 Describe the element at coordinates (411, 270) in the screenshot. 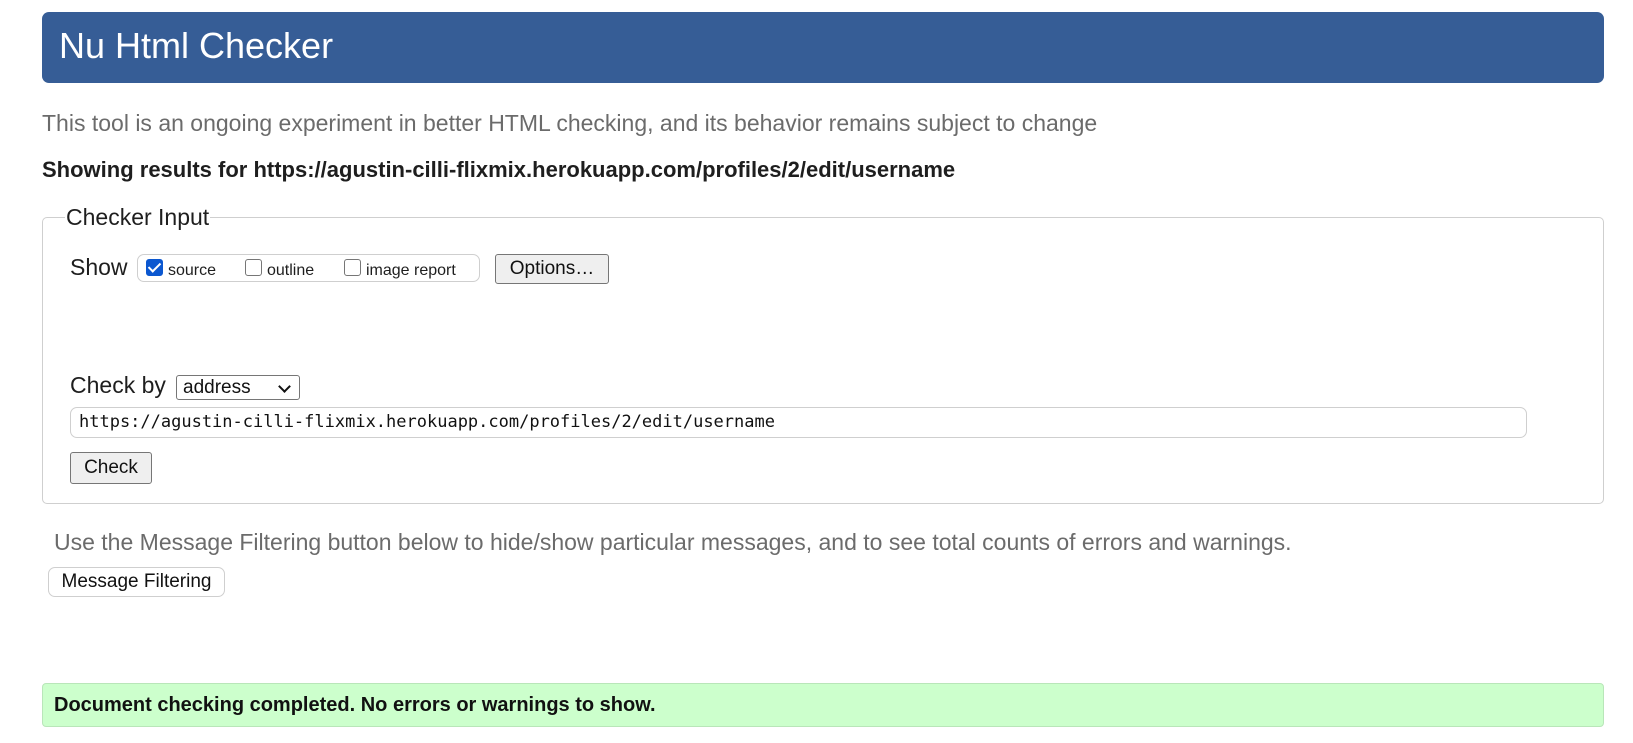

I see `image-report-label: image report` at that location.